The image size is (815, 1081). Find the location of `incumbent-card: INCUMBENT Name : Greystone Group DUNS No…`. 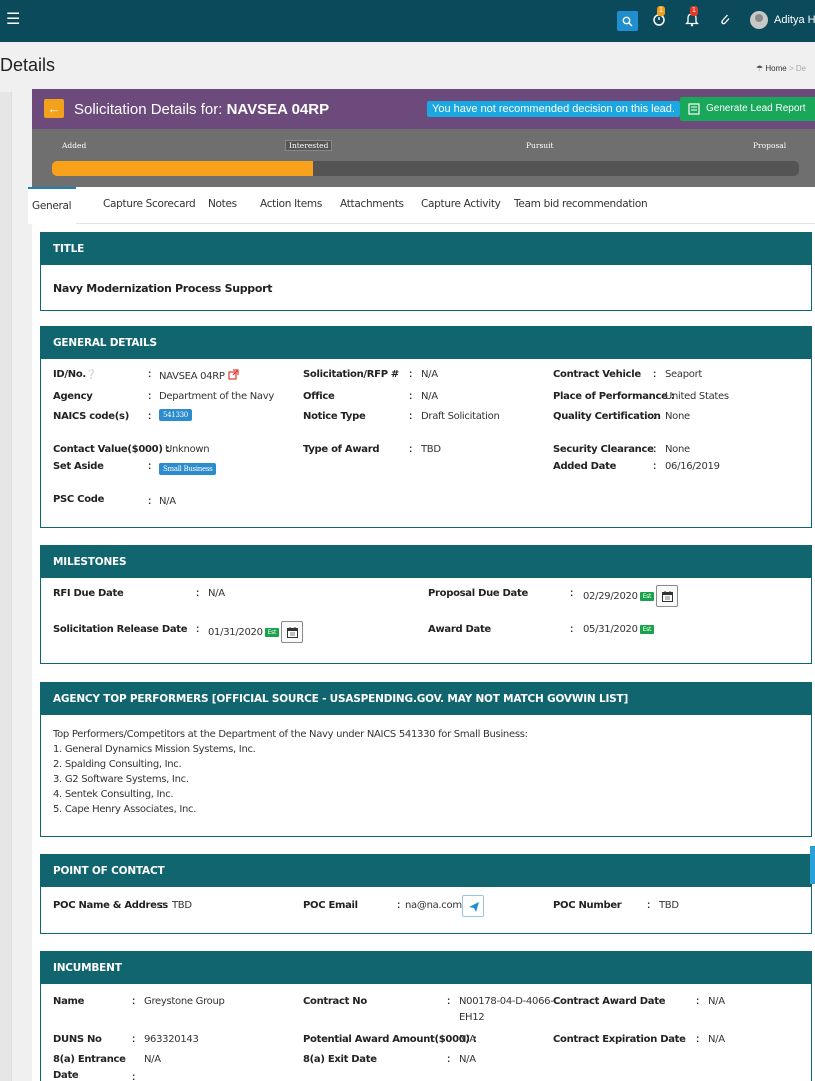

incumbent-card: INCUMBENT Name : Greystone Group DUNS No… is located at coordinates (426, 1016).